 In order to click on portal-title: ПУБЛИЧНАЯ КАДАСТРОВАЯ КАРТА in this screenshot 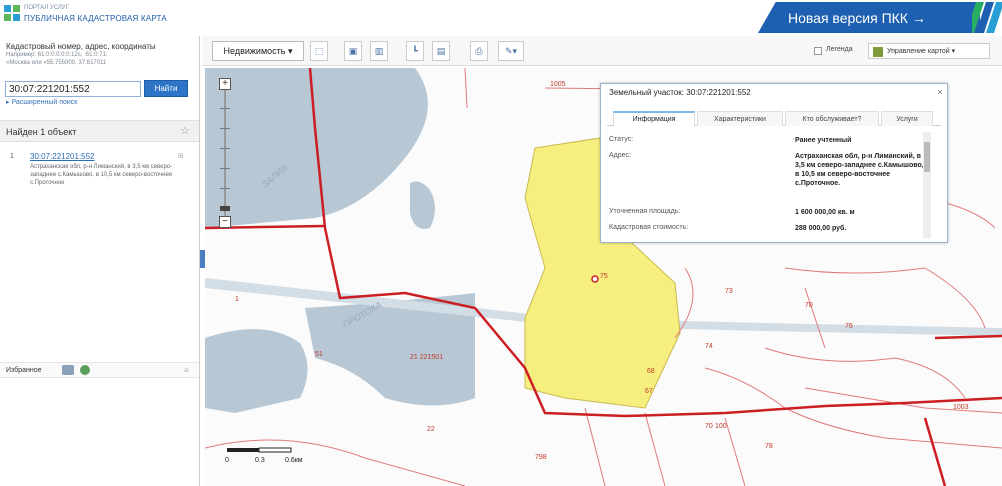, I will do `click(95, 18)`.